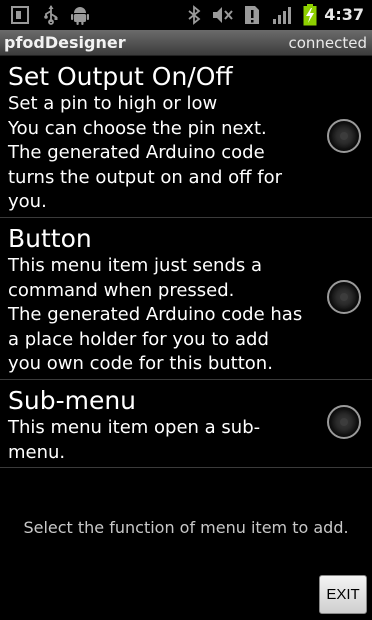  I want to click on exit-button: EXIT, so click(343, 594).